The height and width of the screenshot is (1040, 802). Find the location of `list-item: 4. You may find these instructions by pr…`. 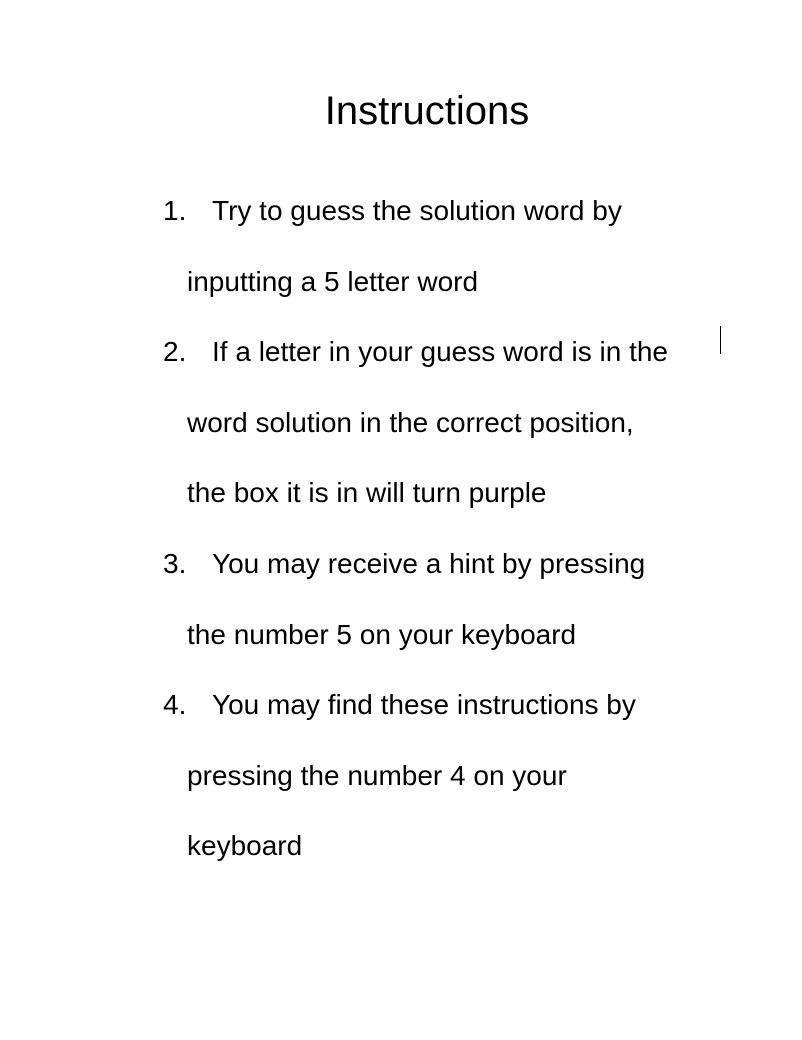

list-item: 4. You may find these instructions by pr… is located at coordinates (443, 776).